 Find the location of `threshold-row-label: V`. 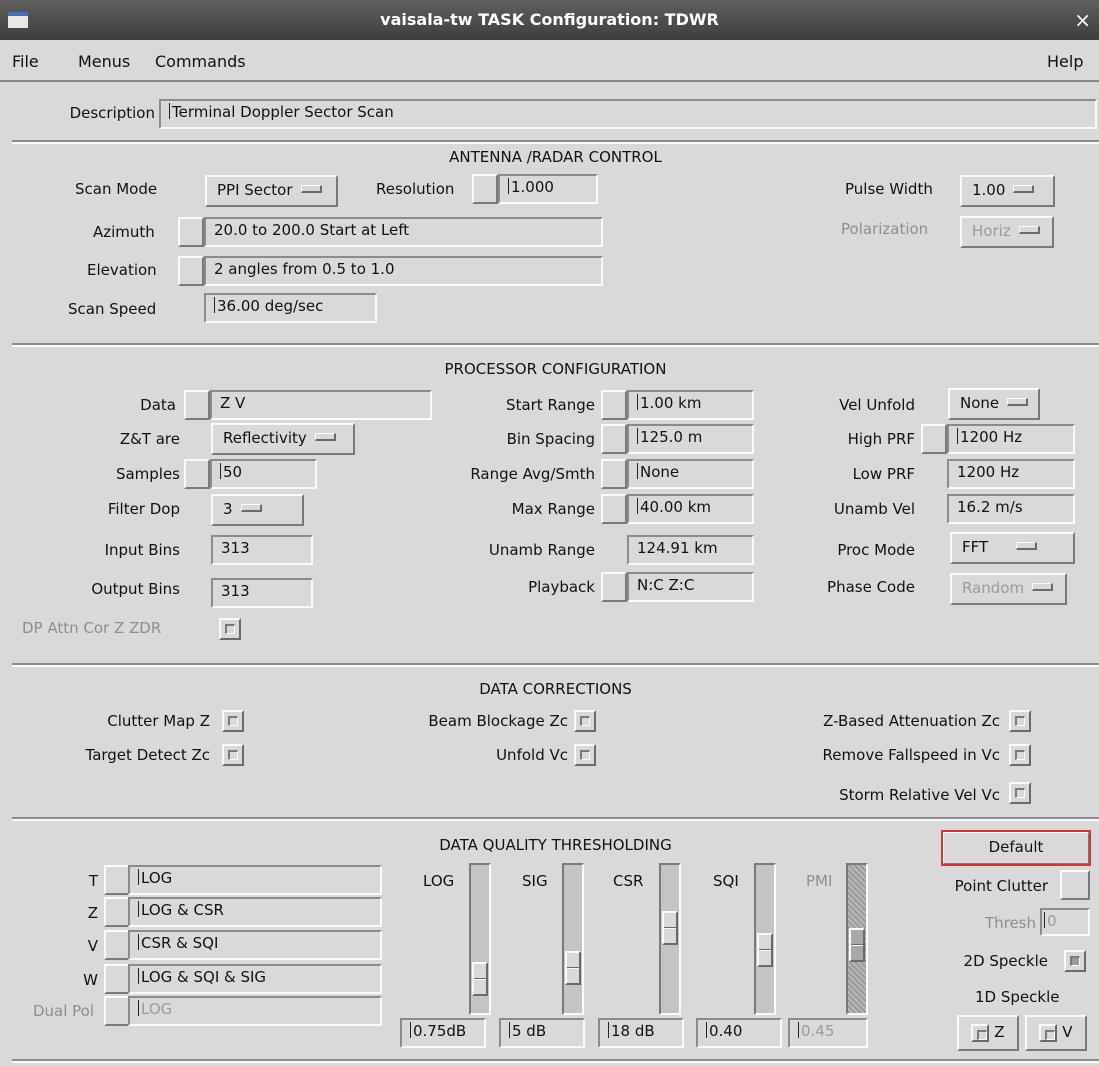

threshold-row-label: V is located at coordinates (92, 946).